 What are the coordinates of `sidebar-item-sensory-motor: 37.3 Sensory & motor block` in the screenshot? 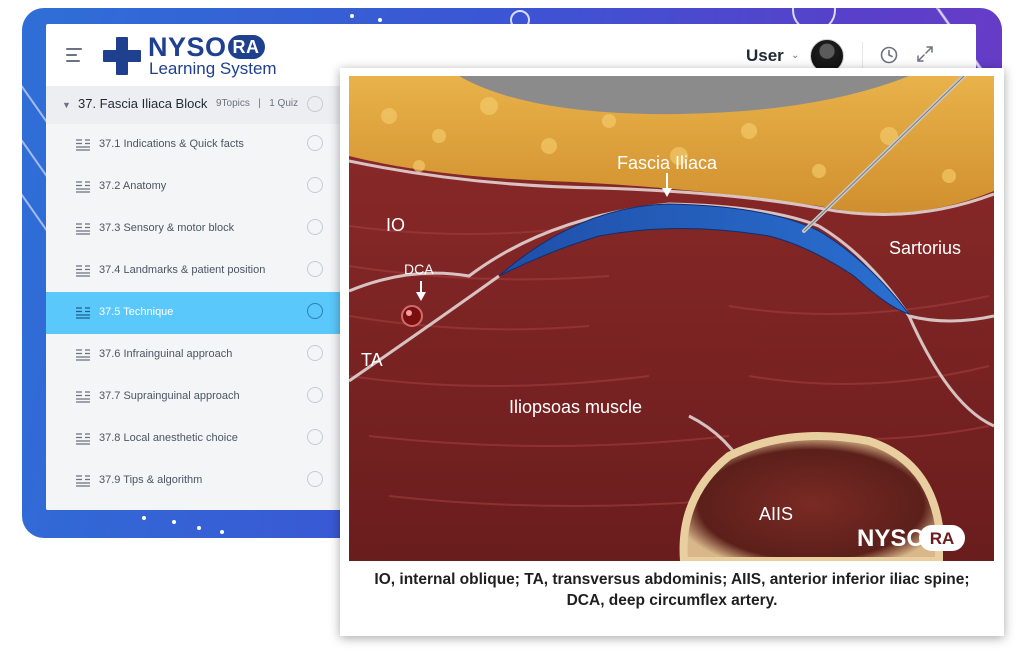 It's located at (193, 229).